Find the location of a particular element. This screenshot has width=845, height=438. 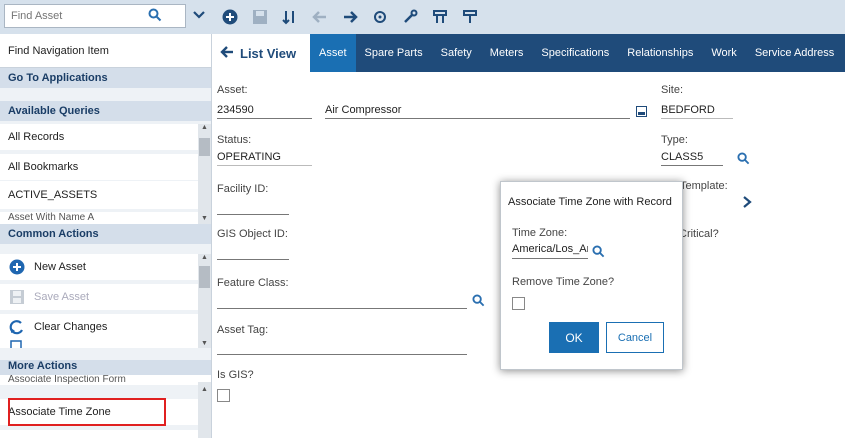

sort-icon is located at coordinates (290, 17).